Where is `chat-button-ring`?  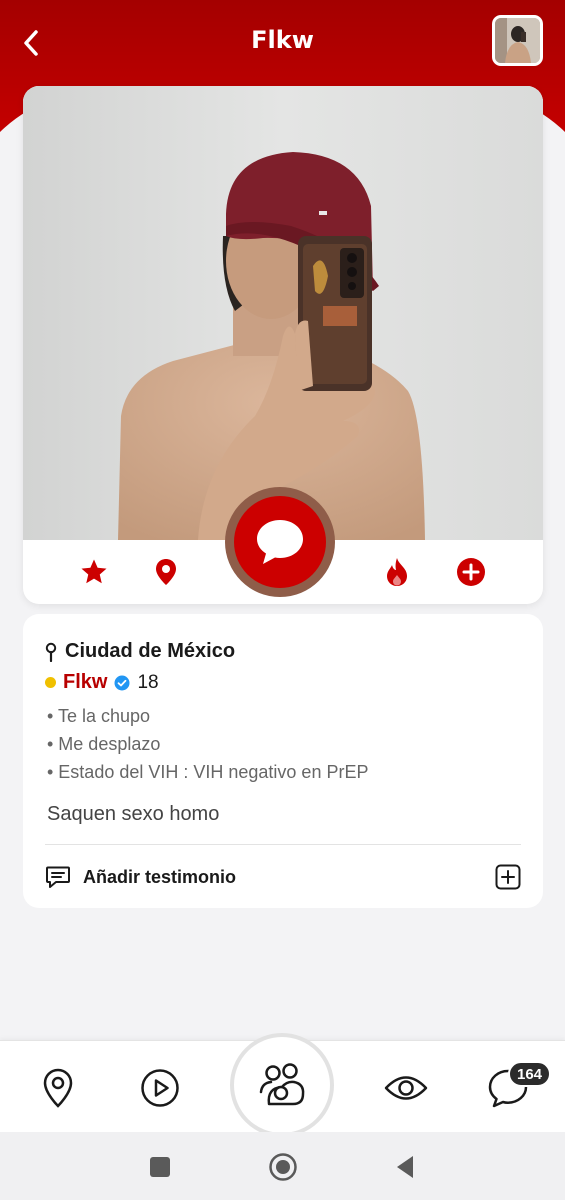 chat-button-ring is located at coordinates (280, 542).